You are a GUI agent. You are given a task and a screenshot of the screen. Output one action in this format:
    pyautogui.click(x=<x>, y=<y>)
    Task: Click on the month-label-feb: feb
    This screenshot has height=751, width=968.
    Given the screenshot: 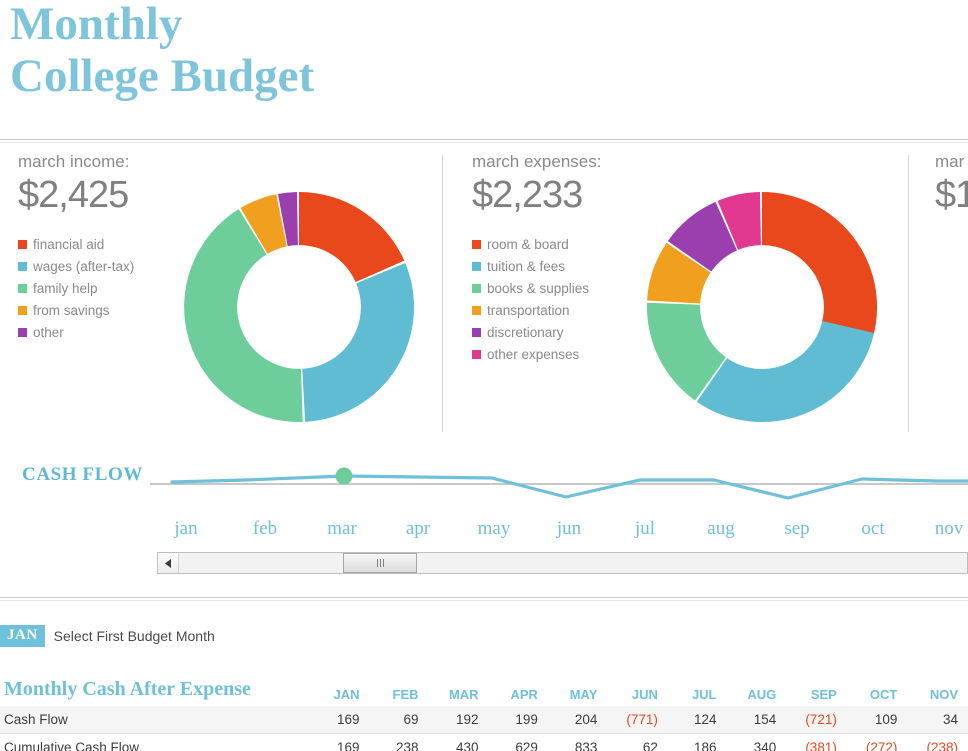 What is the action you would take?
    pyautogui.click(x=265, y=528)
    